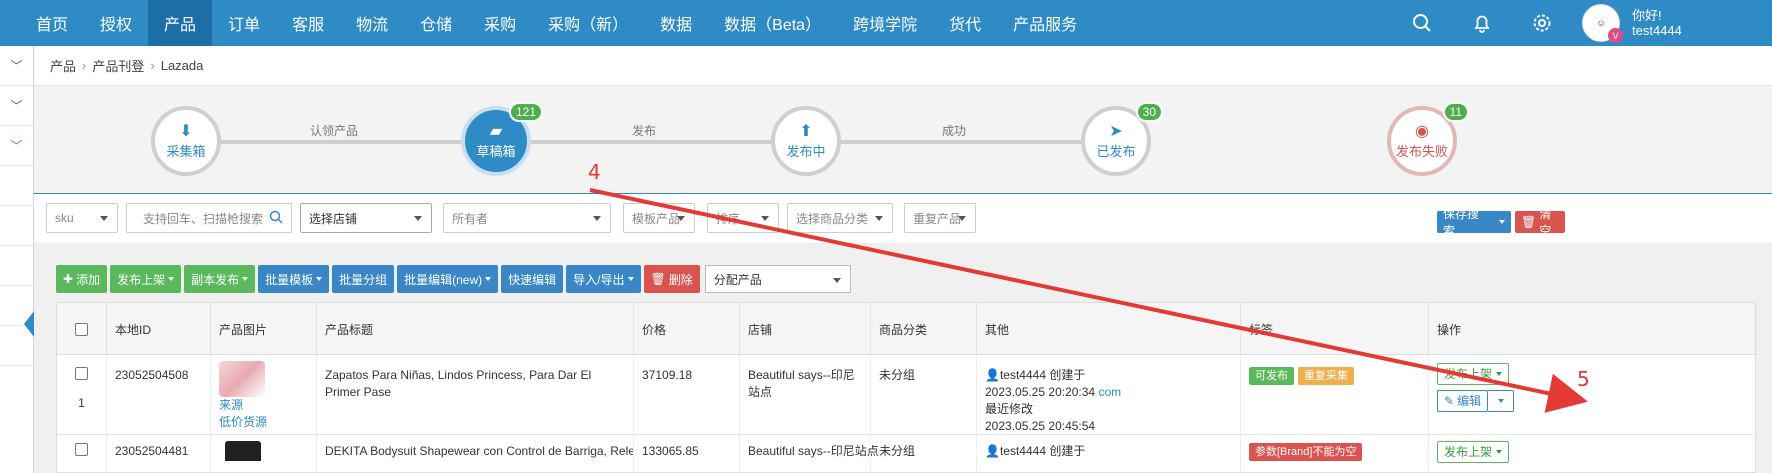  Describe the element at coordinates (1109, 454) in the screenshot. I see `row-other: 👤test4444 创建于` at that location.